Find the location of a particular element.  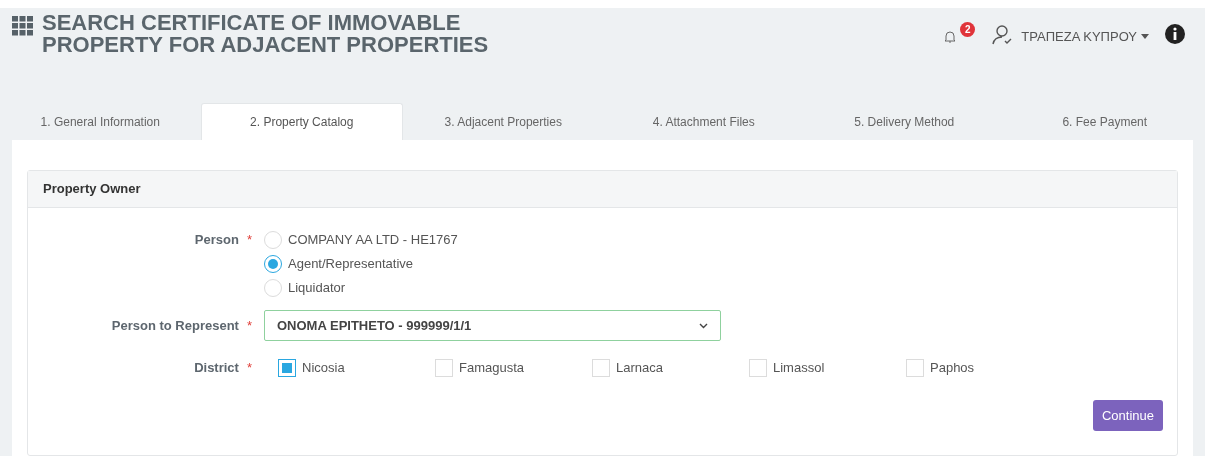

page-title: PROPERTY FOR ADJACENT PROPERTIES is located at coordinates (265, 45).